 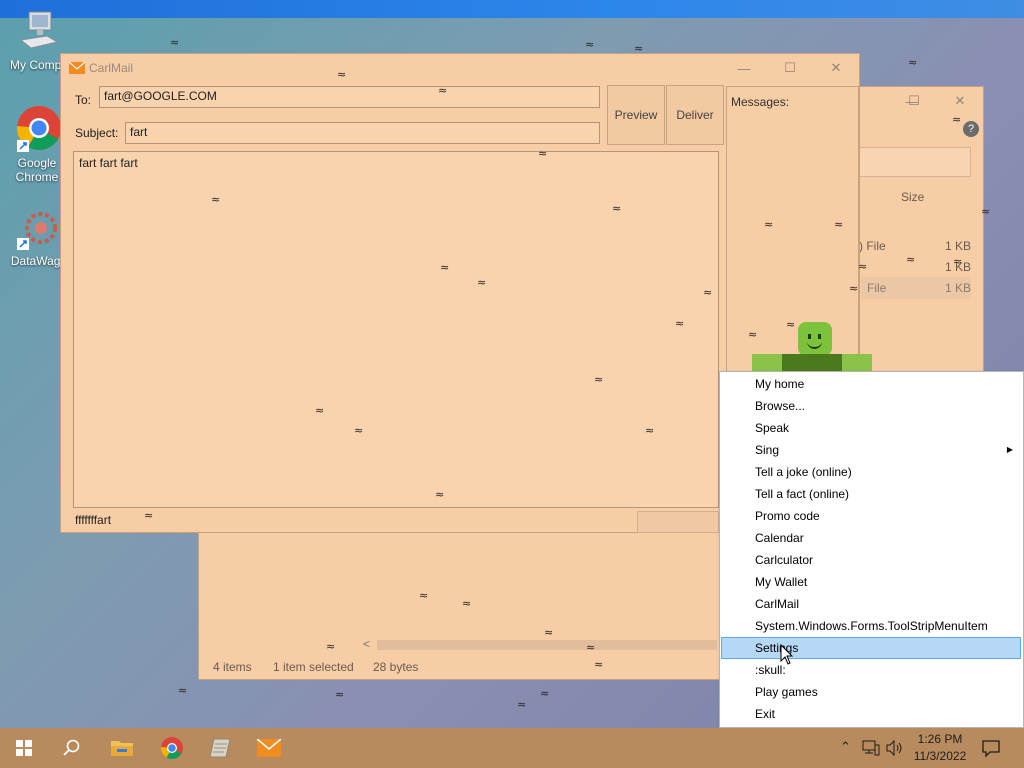 I want to click on scrollbar-thumb, so click(x=547, y=645).